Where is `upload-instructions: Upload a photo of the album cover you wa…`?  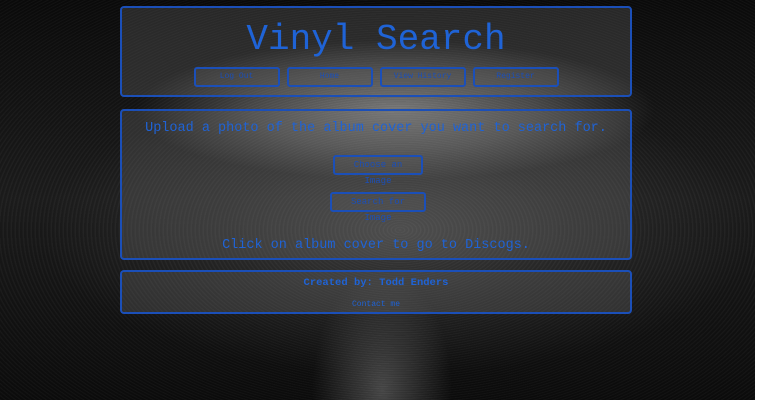 upload-instructions: Upload a photo of the album cover you wa… is located at coordinates (376, 128).